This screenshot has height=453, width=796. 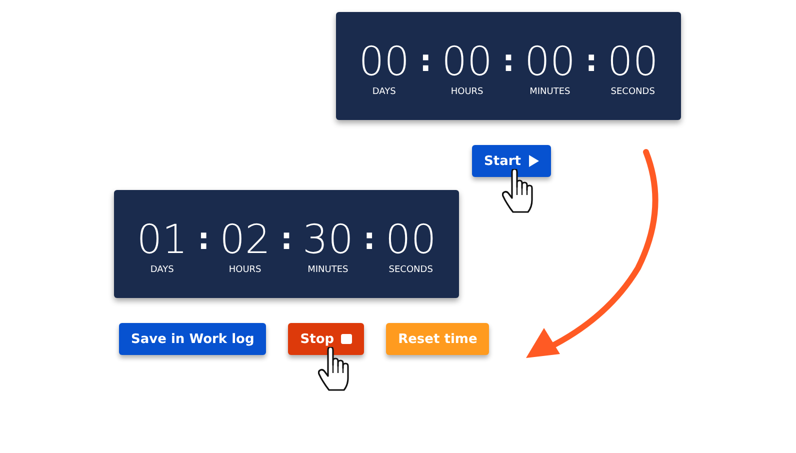 What do you see at coordinates (162, 240) in the screenshot?
I see `timer-value: 01` at bounding box center [162, 240].